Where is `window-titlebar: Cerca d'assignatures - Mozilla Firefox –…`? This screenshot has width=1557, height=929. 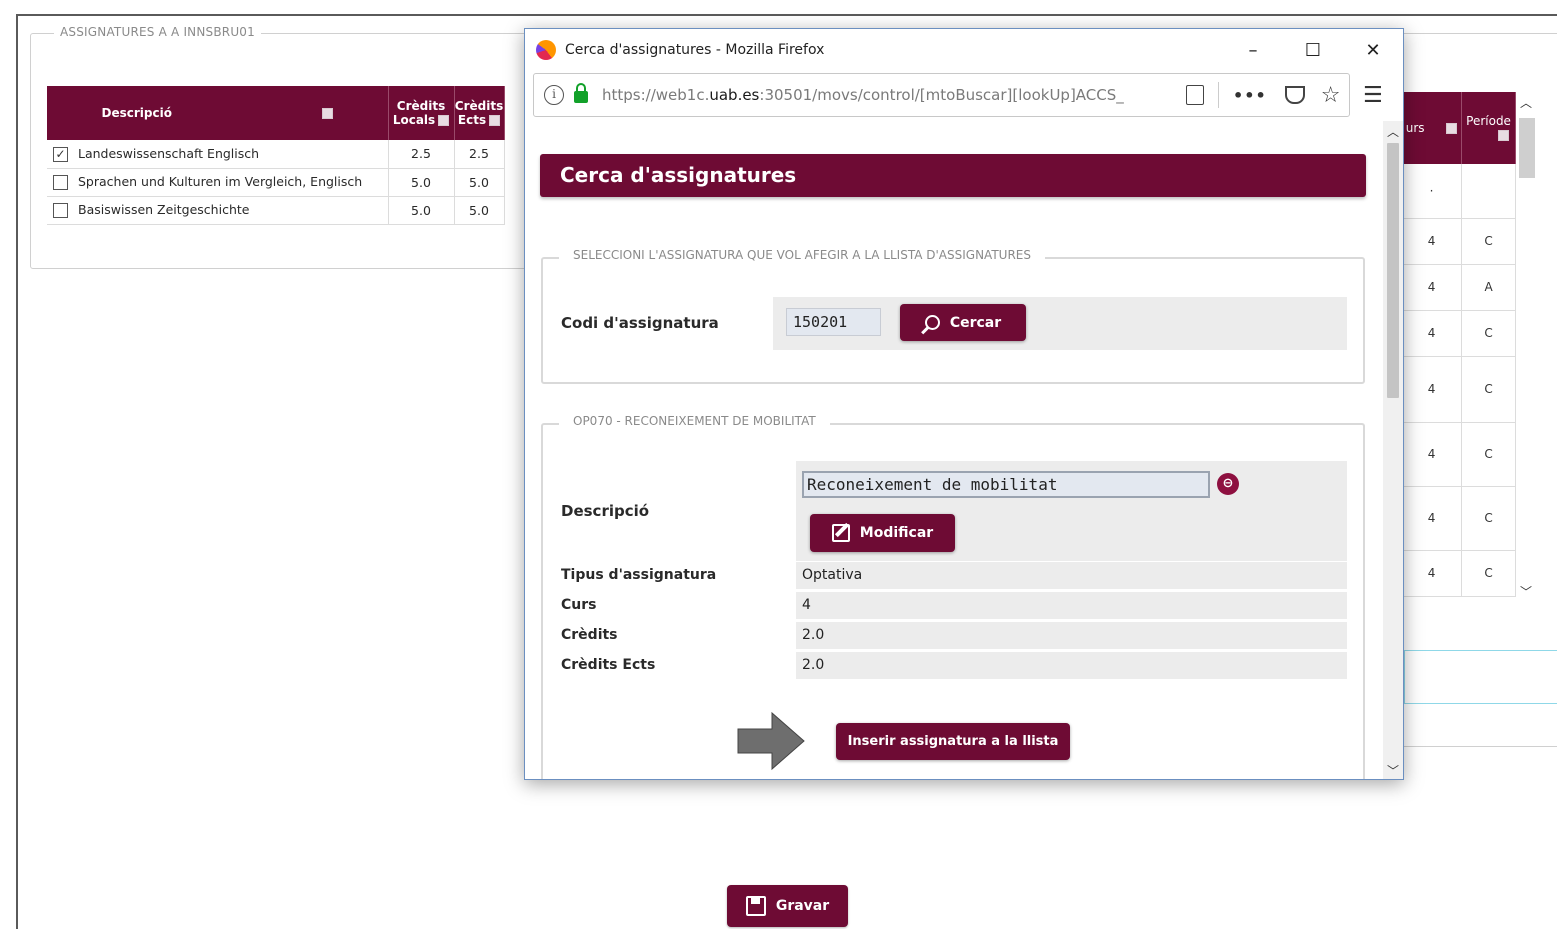 window-titlebar: Cerca d'assignatures - Mozilla Firefox –… is located at coordinates (964, 50).